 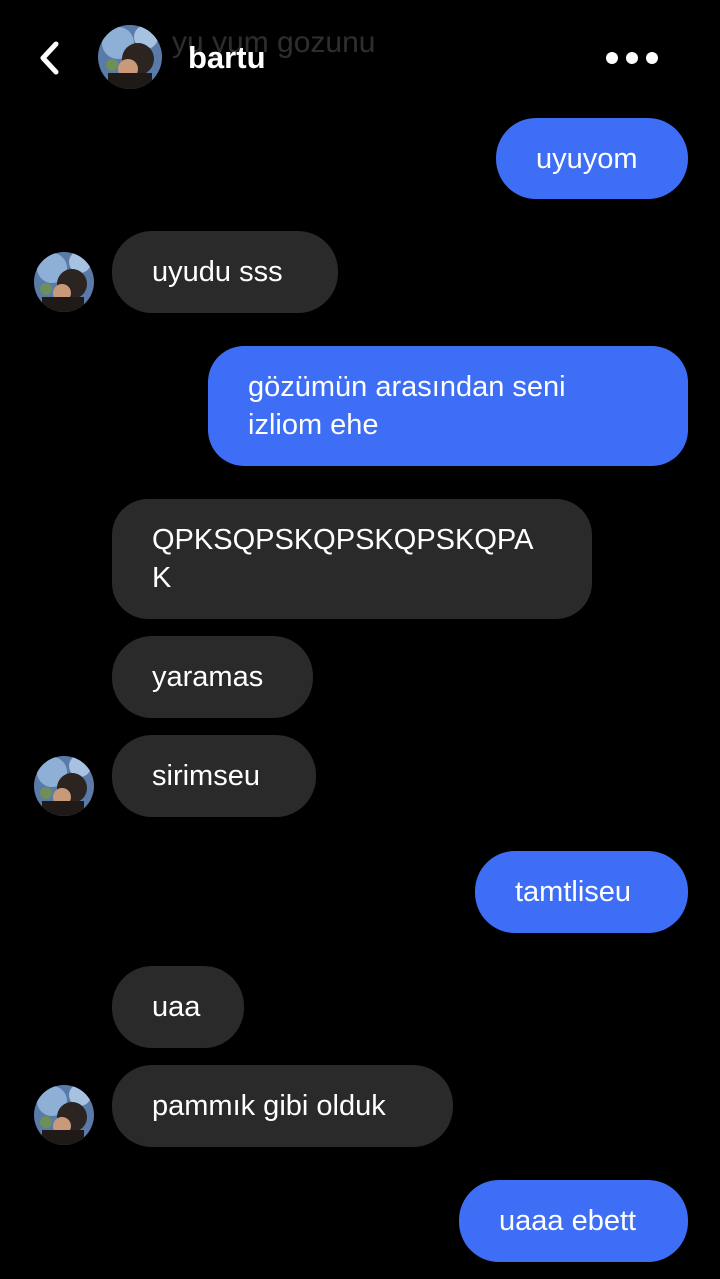 I want to click on message-text: uaa, so click(x=176, y=1007).